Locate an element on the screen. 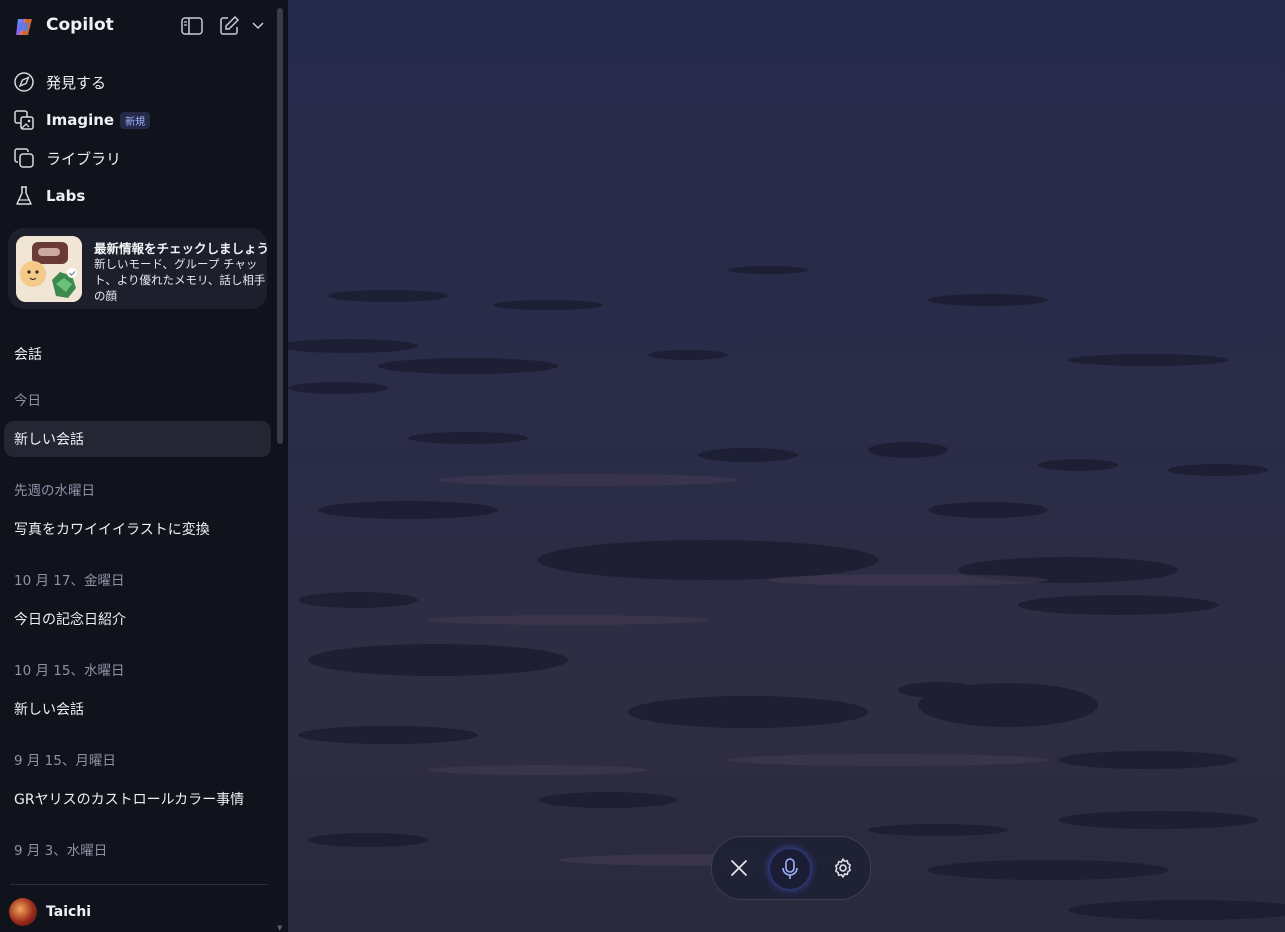  conversations-heading: 会話 is located at coordinates (28, 355).